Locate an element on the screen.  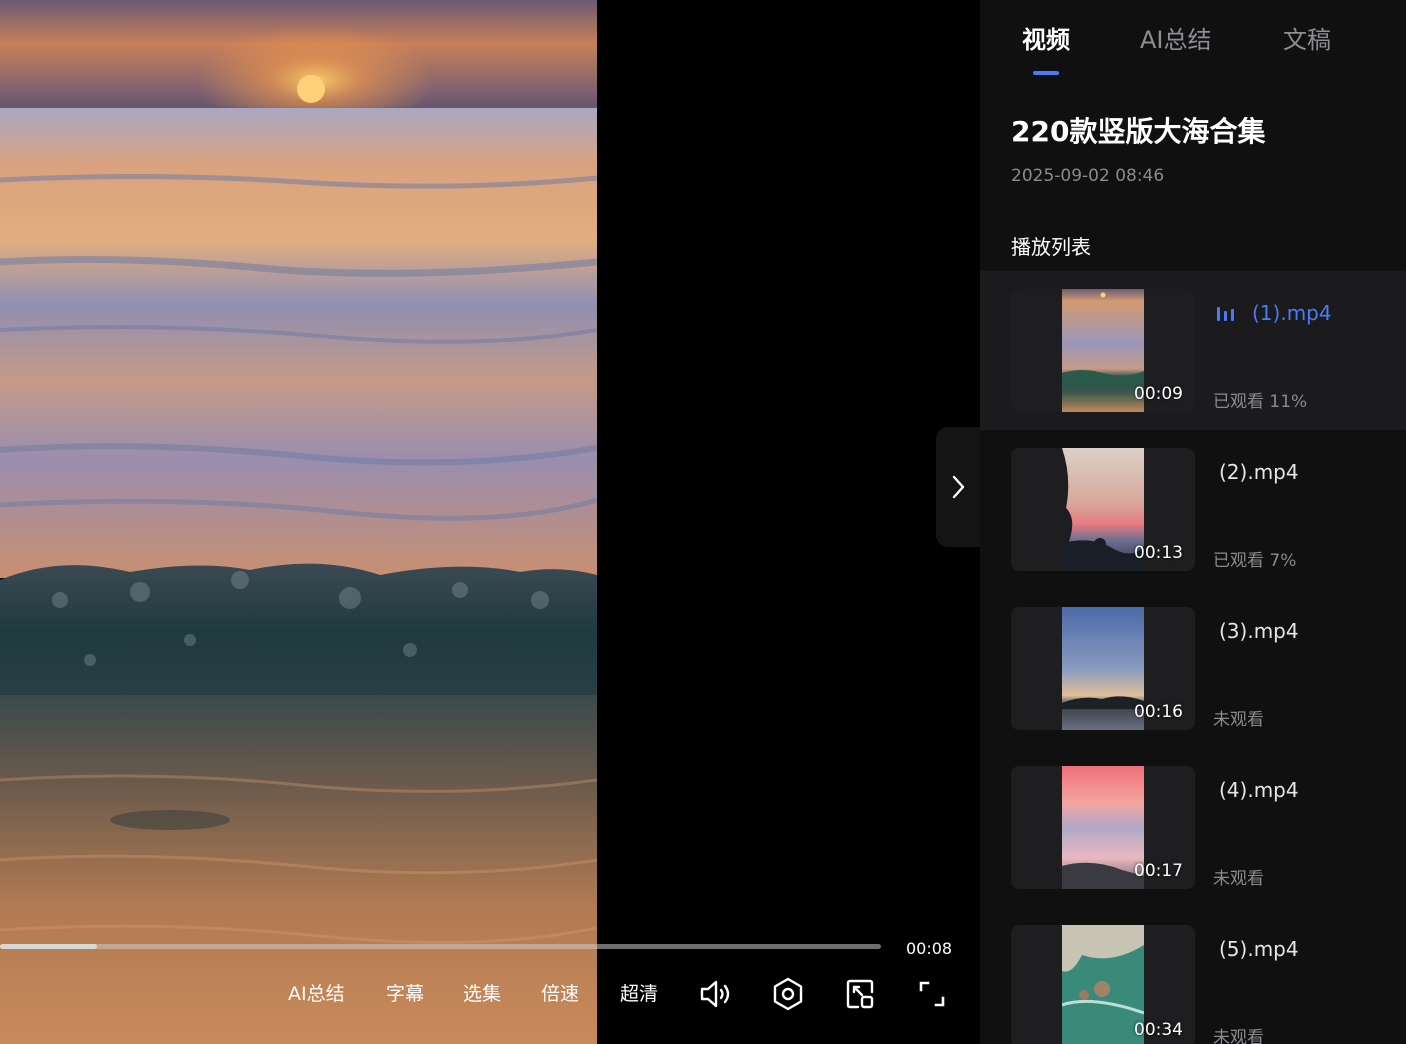
item-name: (3).mp4 is located at coordinates (1259, 631).